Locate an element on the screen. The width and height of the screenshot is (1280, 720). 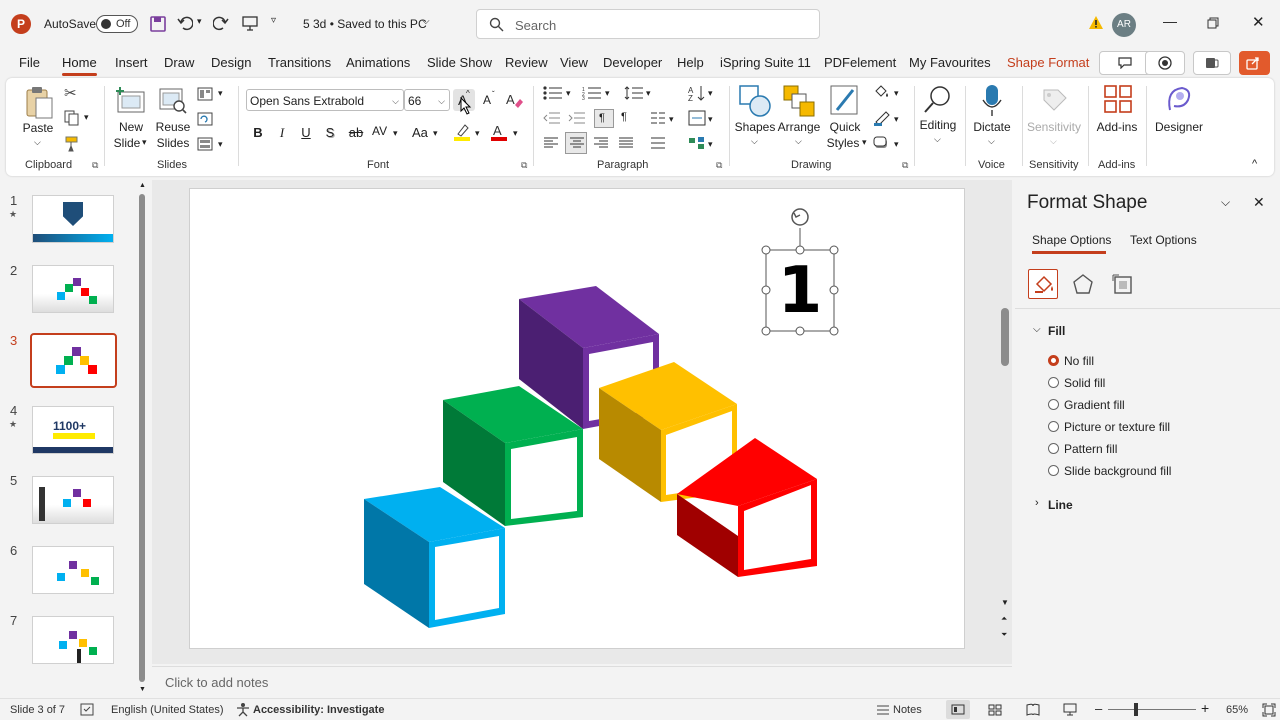
avatar: AR is located at coordinates (1124, 25).